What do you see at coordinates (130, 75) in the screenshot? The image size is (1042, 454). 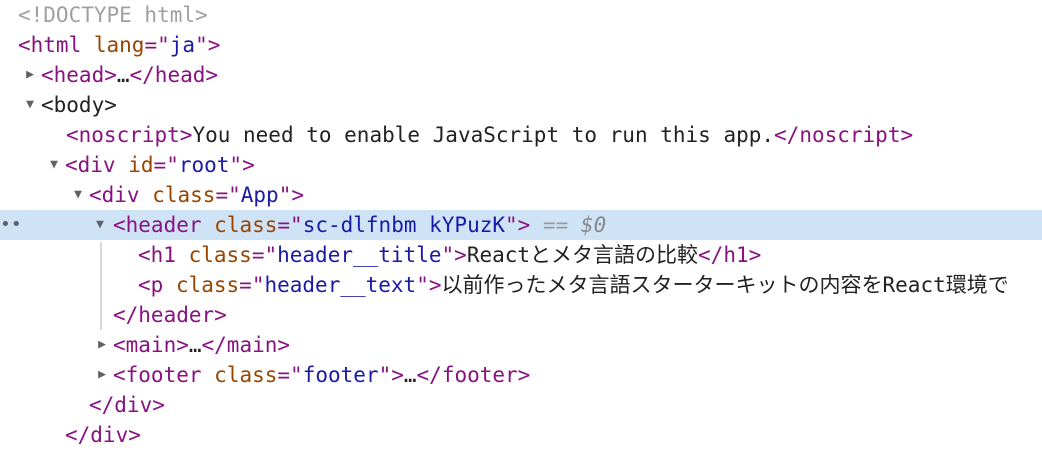 I see `head-collapsed-node: <head>…</head>` at bounding box center [130, 75].